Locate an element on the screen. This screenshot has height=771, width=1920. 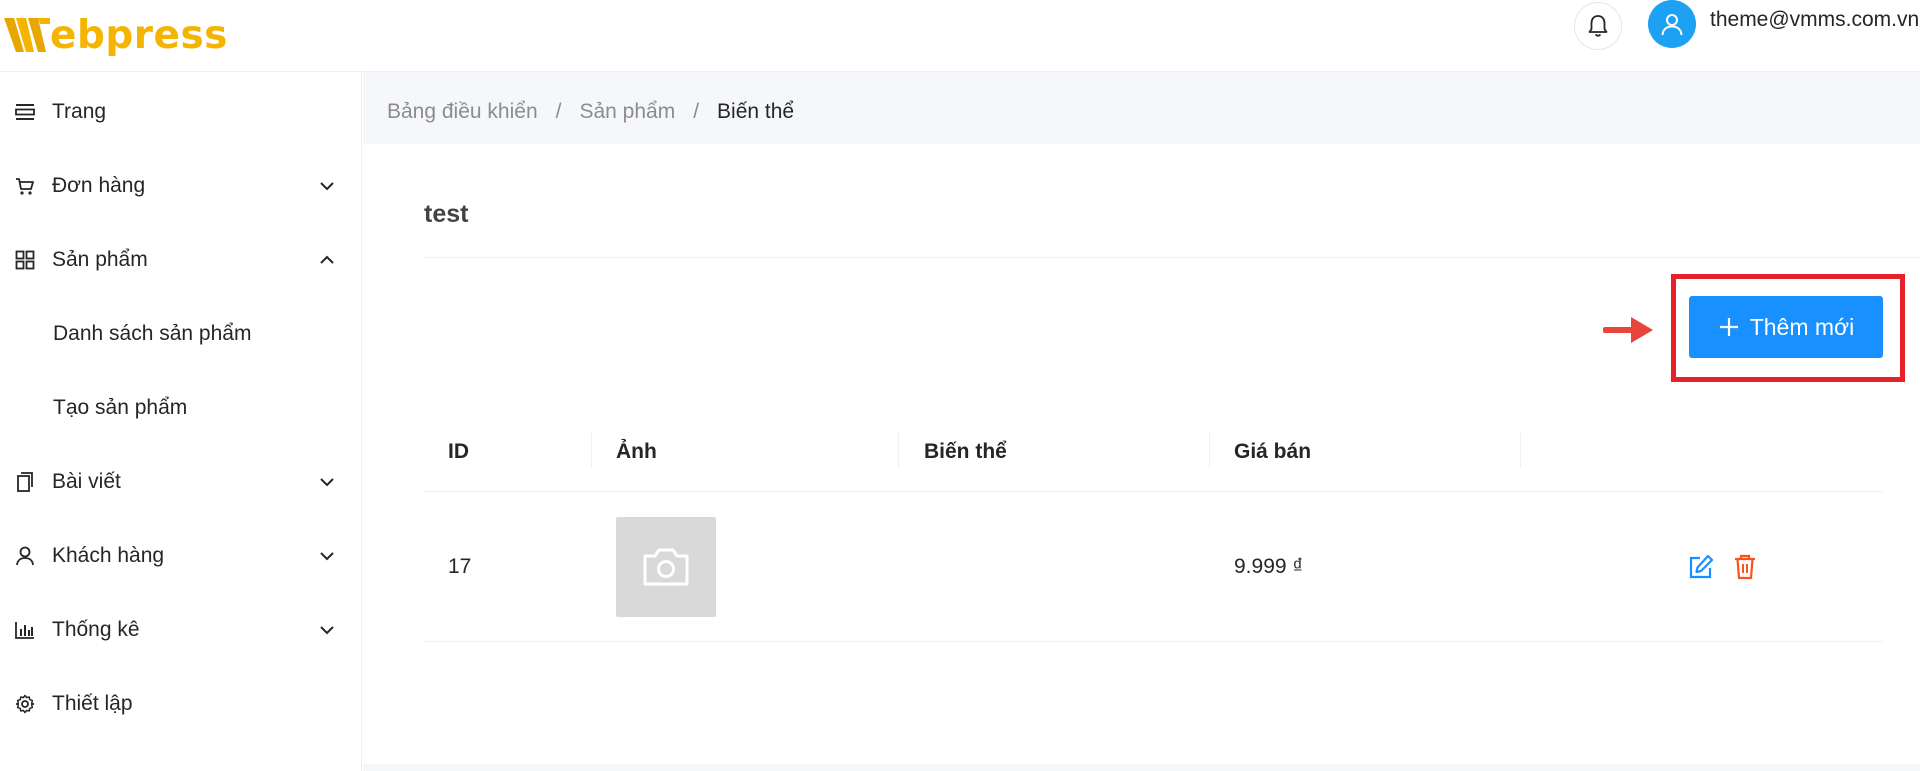
table-header: ID Ảnh Biến thể Giá bán is located at coordinates (1153, 452).